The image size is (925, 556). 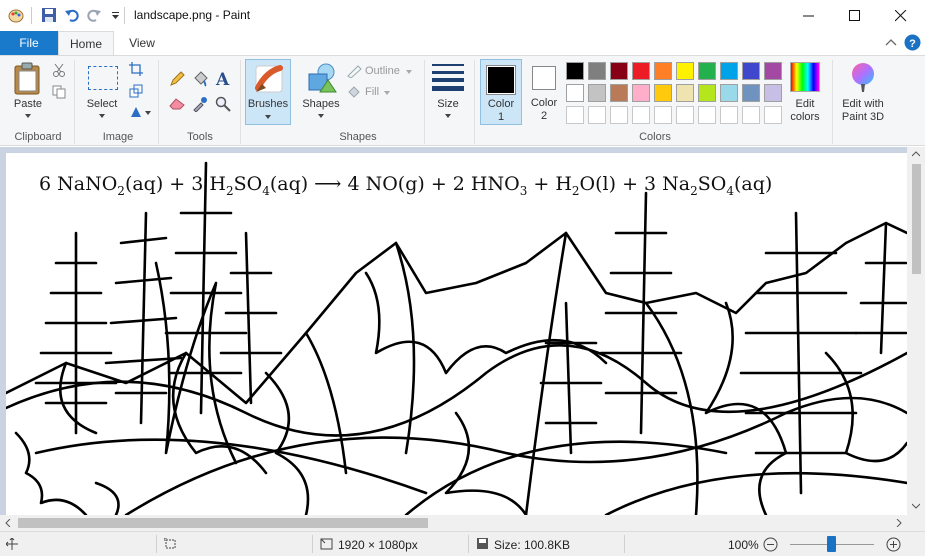 What do you see at coordinates (321, 104) in the screenshot?
I see `shapes-button: Shapes` at bounding box center [321, 104].